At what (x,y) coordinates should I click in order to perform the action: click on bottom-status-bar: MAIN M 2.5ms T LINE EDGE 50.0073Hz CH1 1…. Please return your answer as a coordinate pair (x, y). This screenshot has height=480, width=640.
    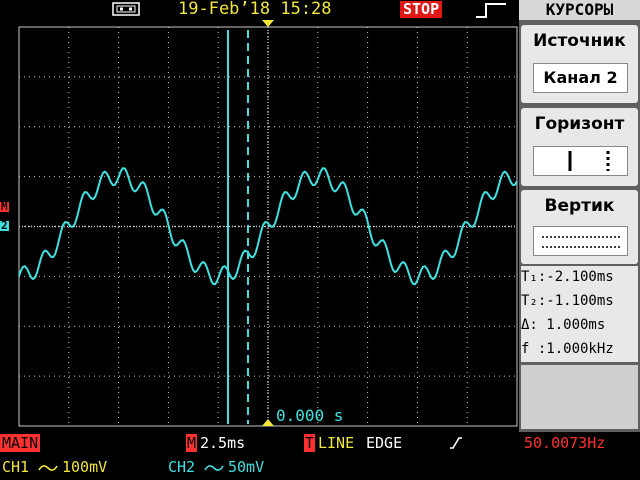
    Looking at the image, I should click on (320, 456).